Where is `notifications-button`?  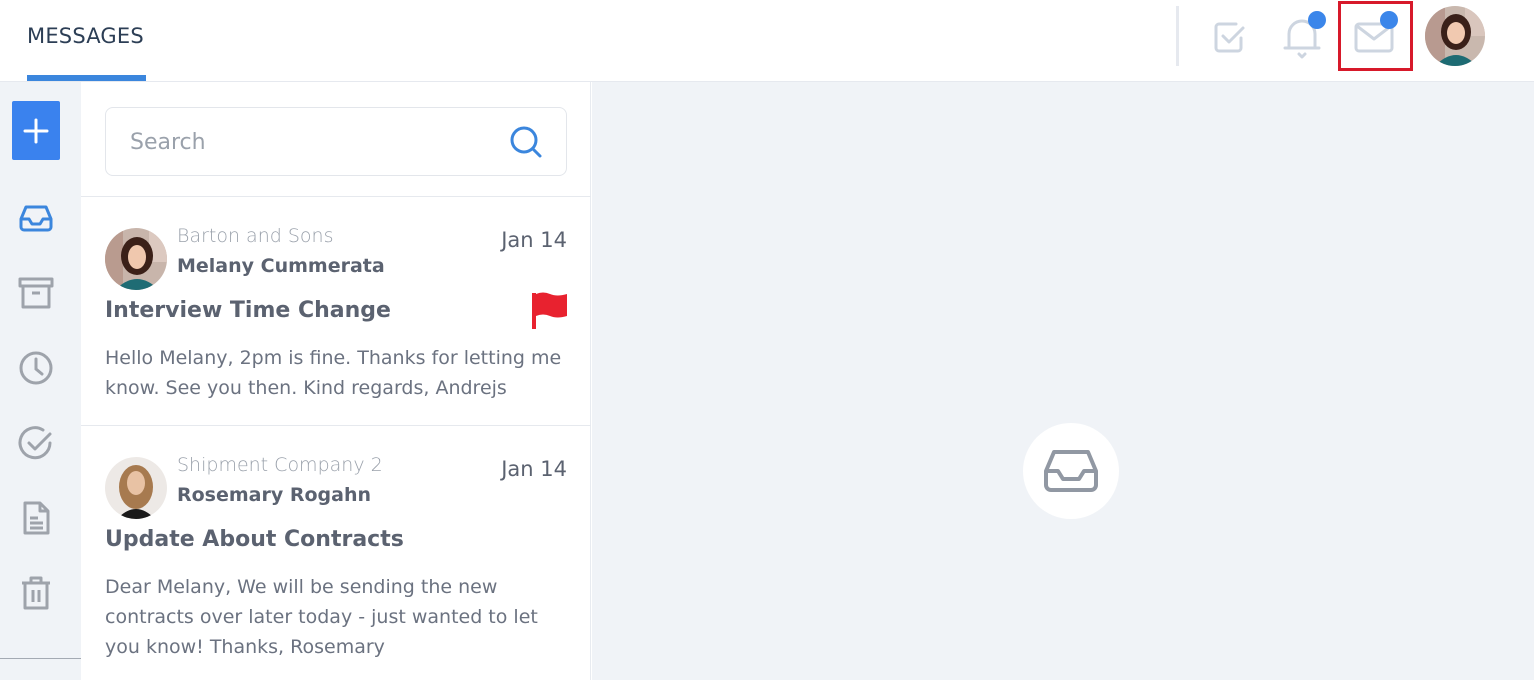
notifications-button is located at coordinates (1302, 36).